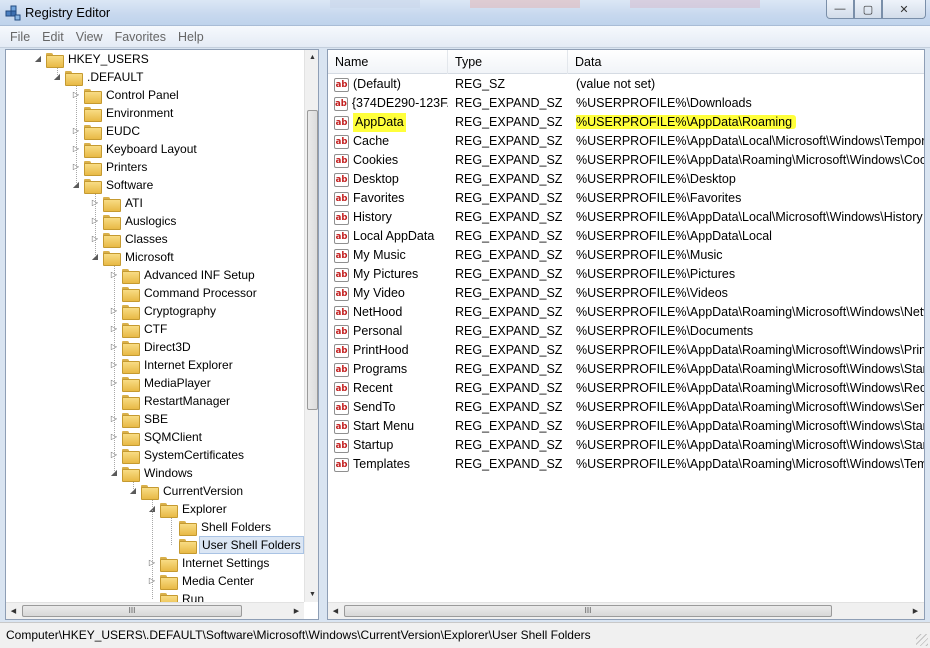  Describe the element at coordinates (208, 563) in the screenshot. I see `tree-node: ▷ Internet Settings` at that location.